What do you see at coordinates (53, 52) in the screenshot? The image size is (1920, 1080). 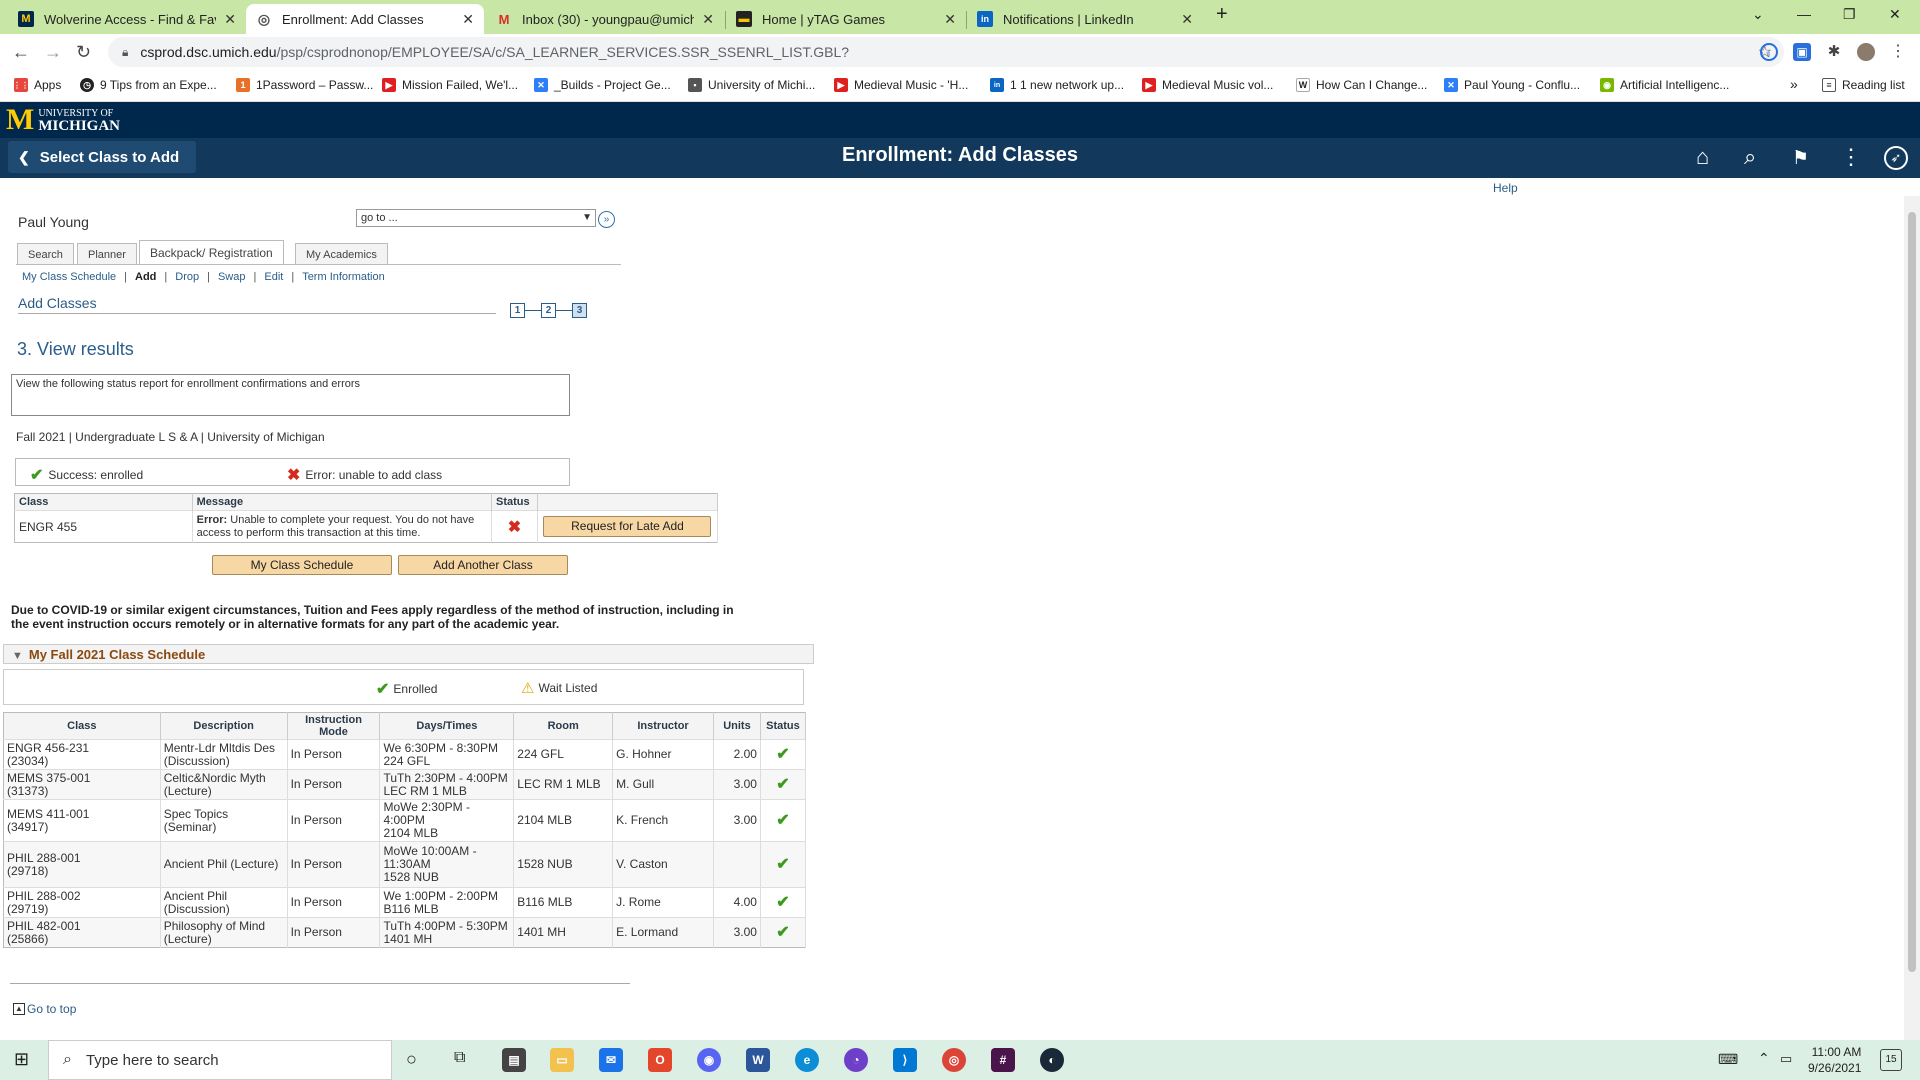 I see `forward-arrow-icon: →` at bounding box center [53, 52].